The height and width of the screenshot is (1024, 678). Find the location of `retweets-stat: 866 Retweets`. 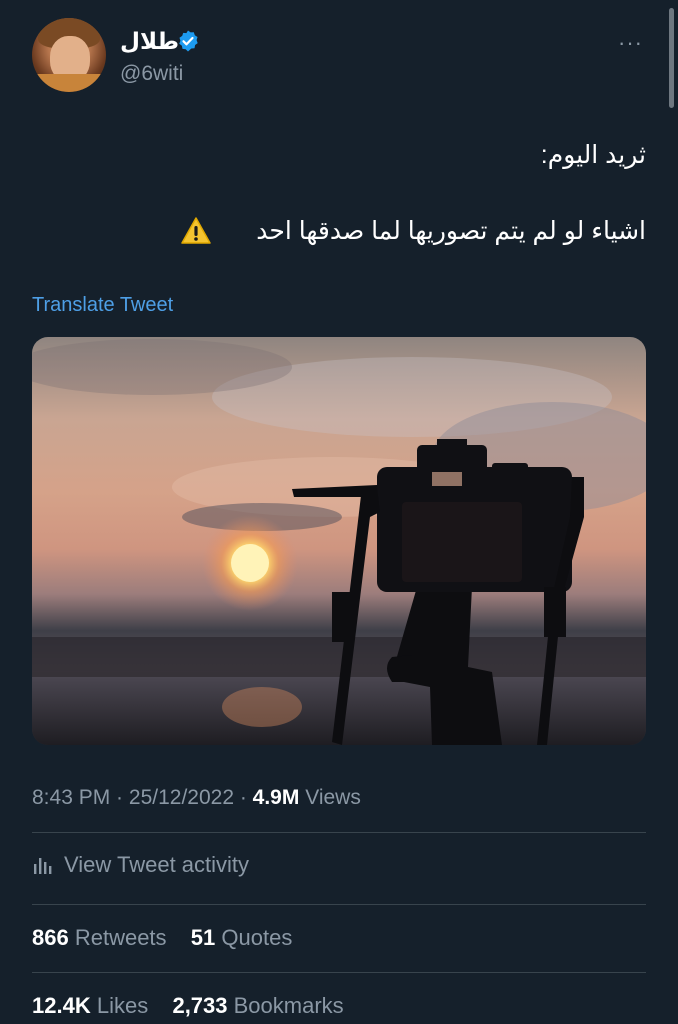

retweets-stat: 866 Retweets is located at coordinates (99, 937).